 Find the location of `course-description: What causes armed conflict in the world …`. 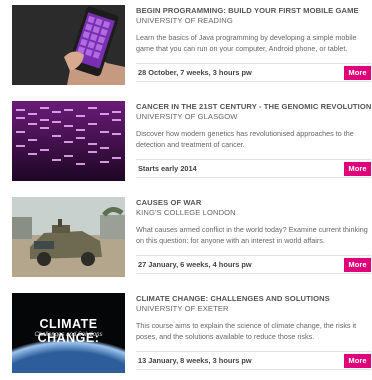

course-description: What causes armed conflict in the world … is located at coordinates (252, 235).